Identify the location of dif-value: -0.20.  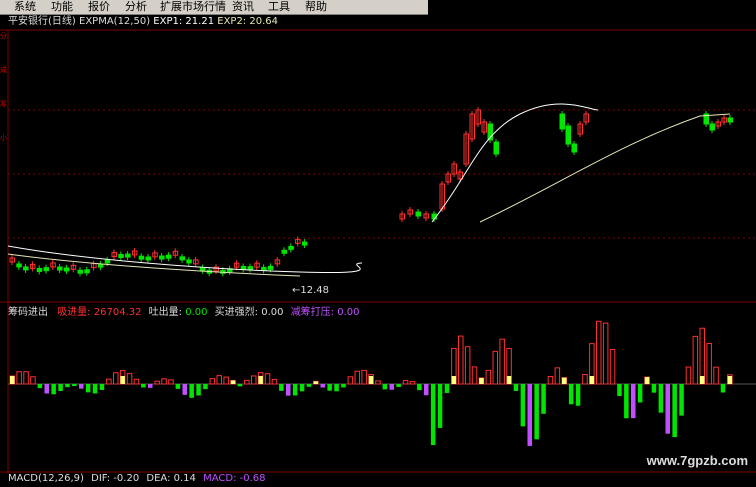
(126, 478).